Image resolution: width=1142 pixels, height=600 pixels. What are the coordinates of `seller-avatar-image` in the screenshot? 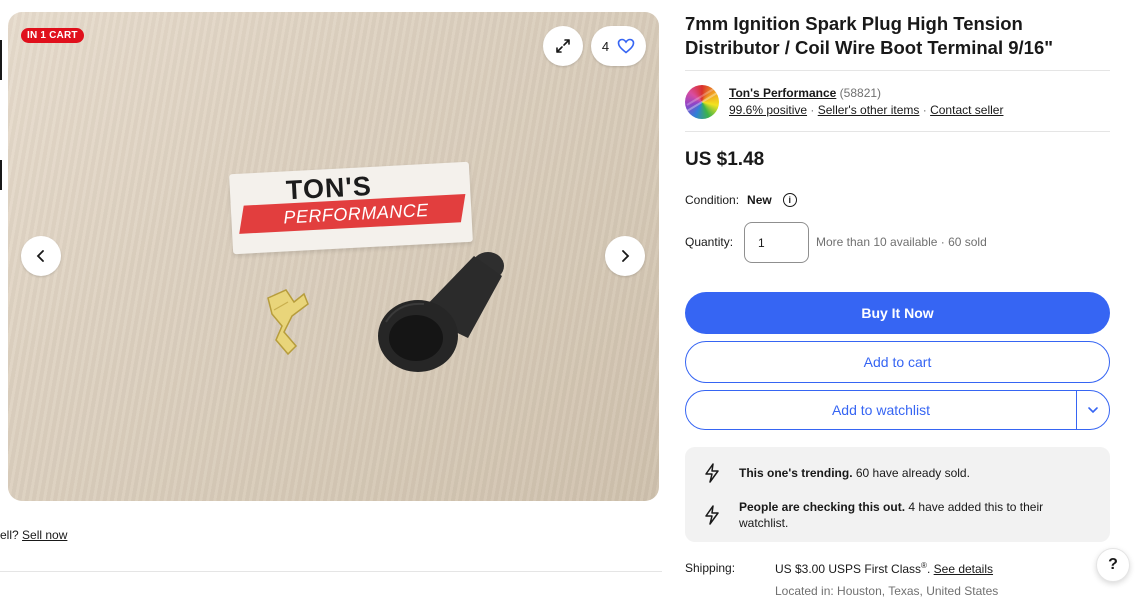 It's located at (702, 99).